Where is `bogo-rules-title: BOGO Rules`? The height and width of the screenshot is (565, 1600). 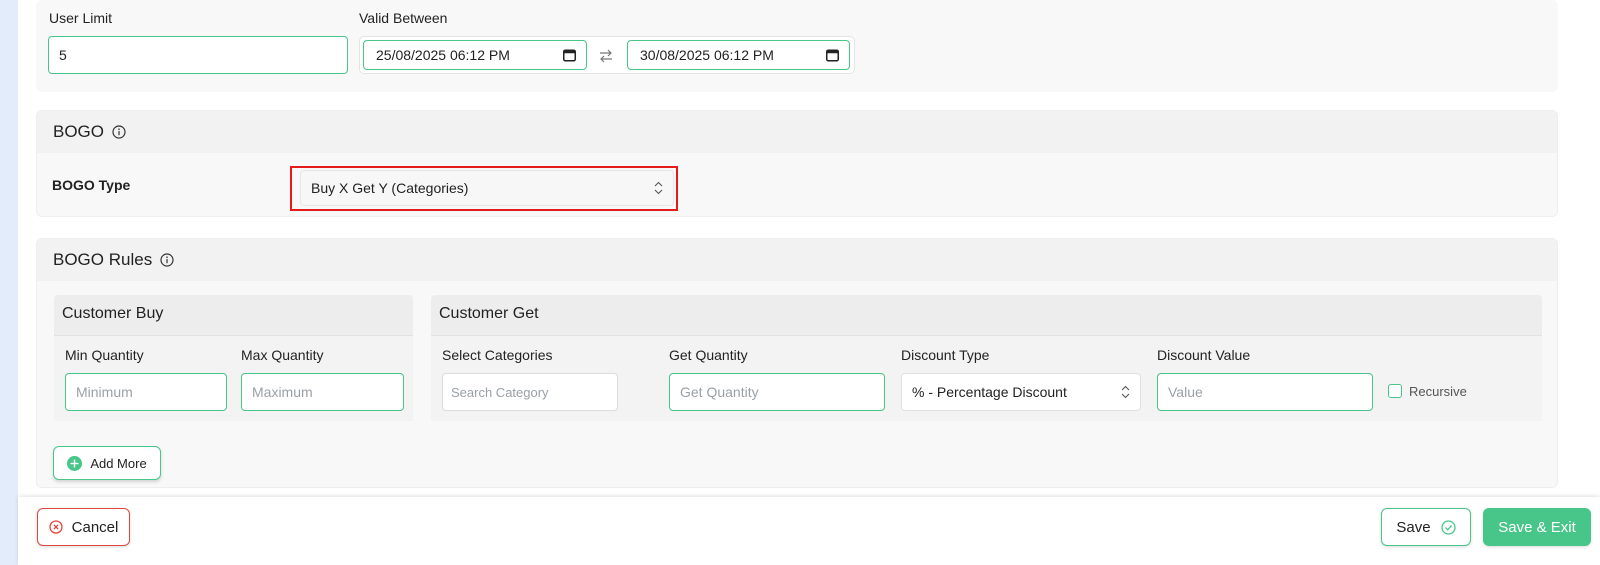 bogo-rules-title: BOGO Rules is located at coordinates (103, 259).